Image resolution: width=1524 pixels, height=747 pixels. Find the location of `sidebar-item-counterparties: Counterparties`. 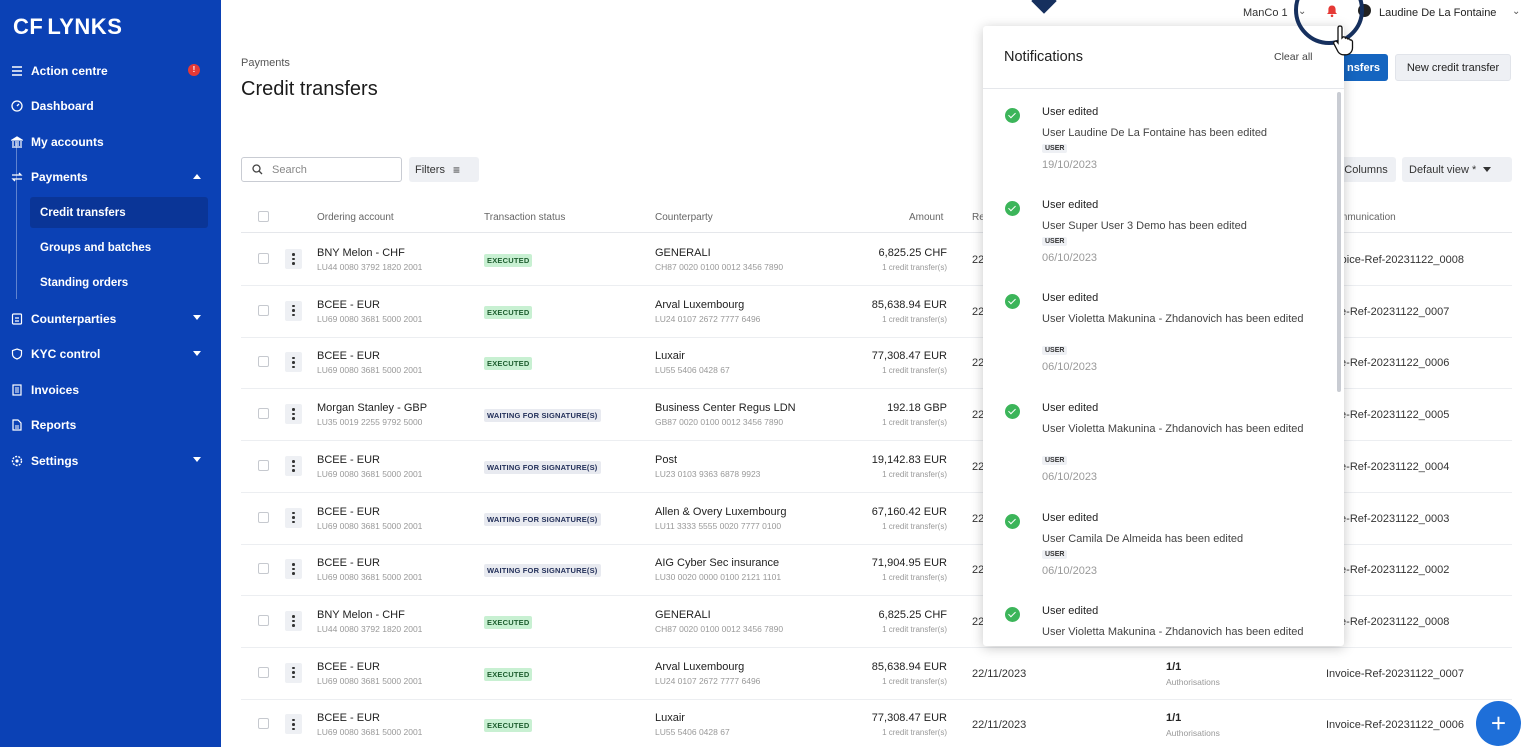

sidebar-item-counterparties: Counterparties is located at coordinates (110, 319).